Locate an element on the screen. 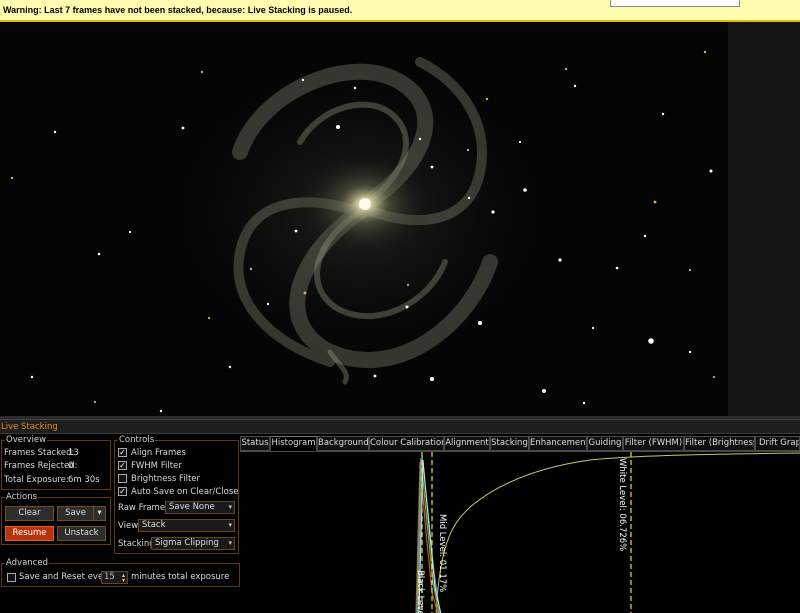 The height and width of the screenshot is (613, 800). stepper-arrows-icon: ▴ ▾ is located at coordinates (123, 578).